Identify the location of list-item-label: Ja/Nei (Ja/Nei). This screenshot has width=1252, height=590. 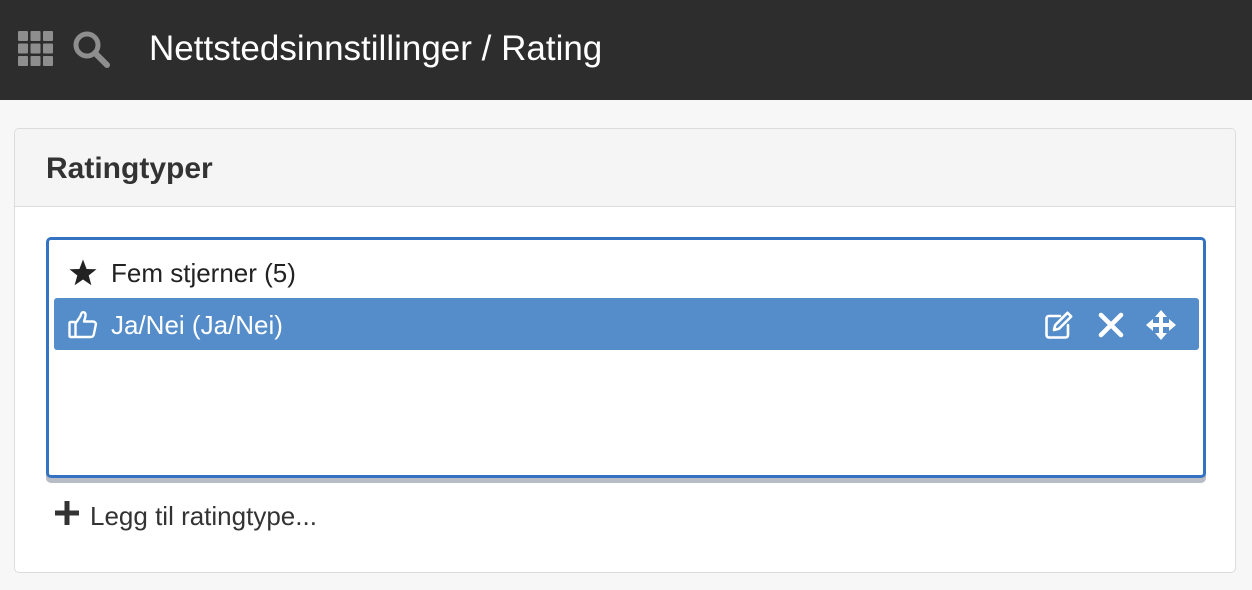
(197, 325).